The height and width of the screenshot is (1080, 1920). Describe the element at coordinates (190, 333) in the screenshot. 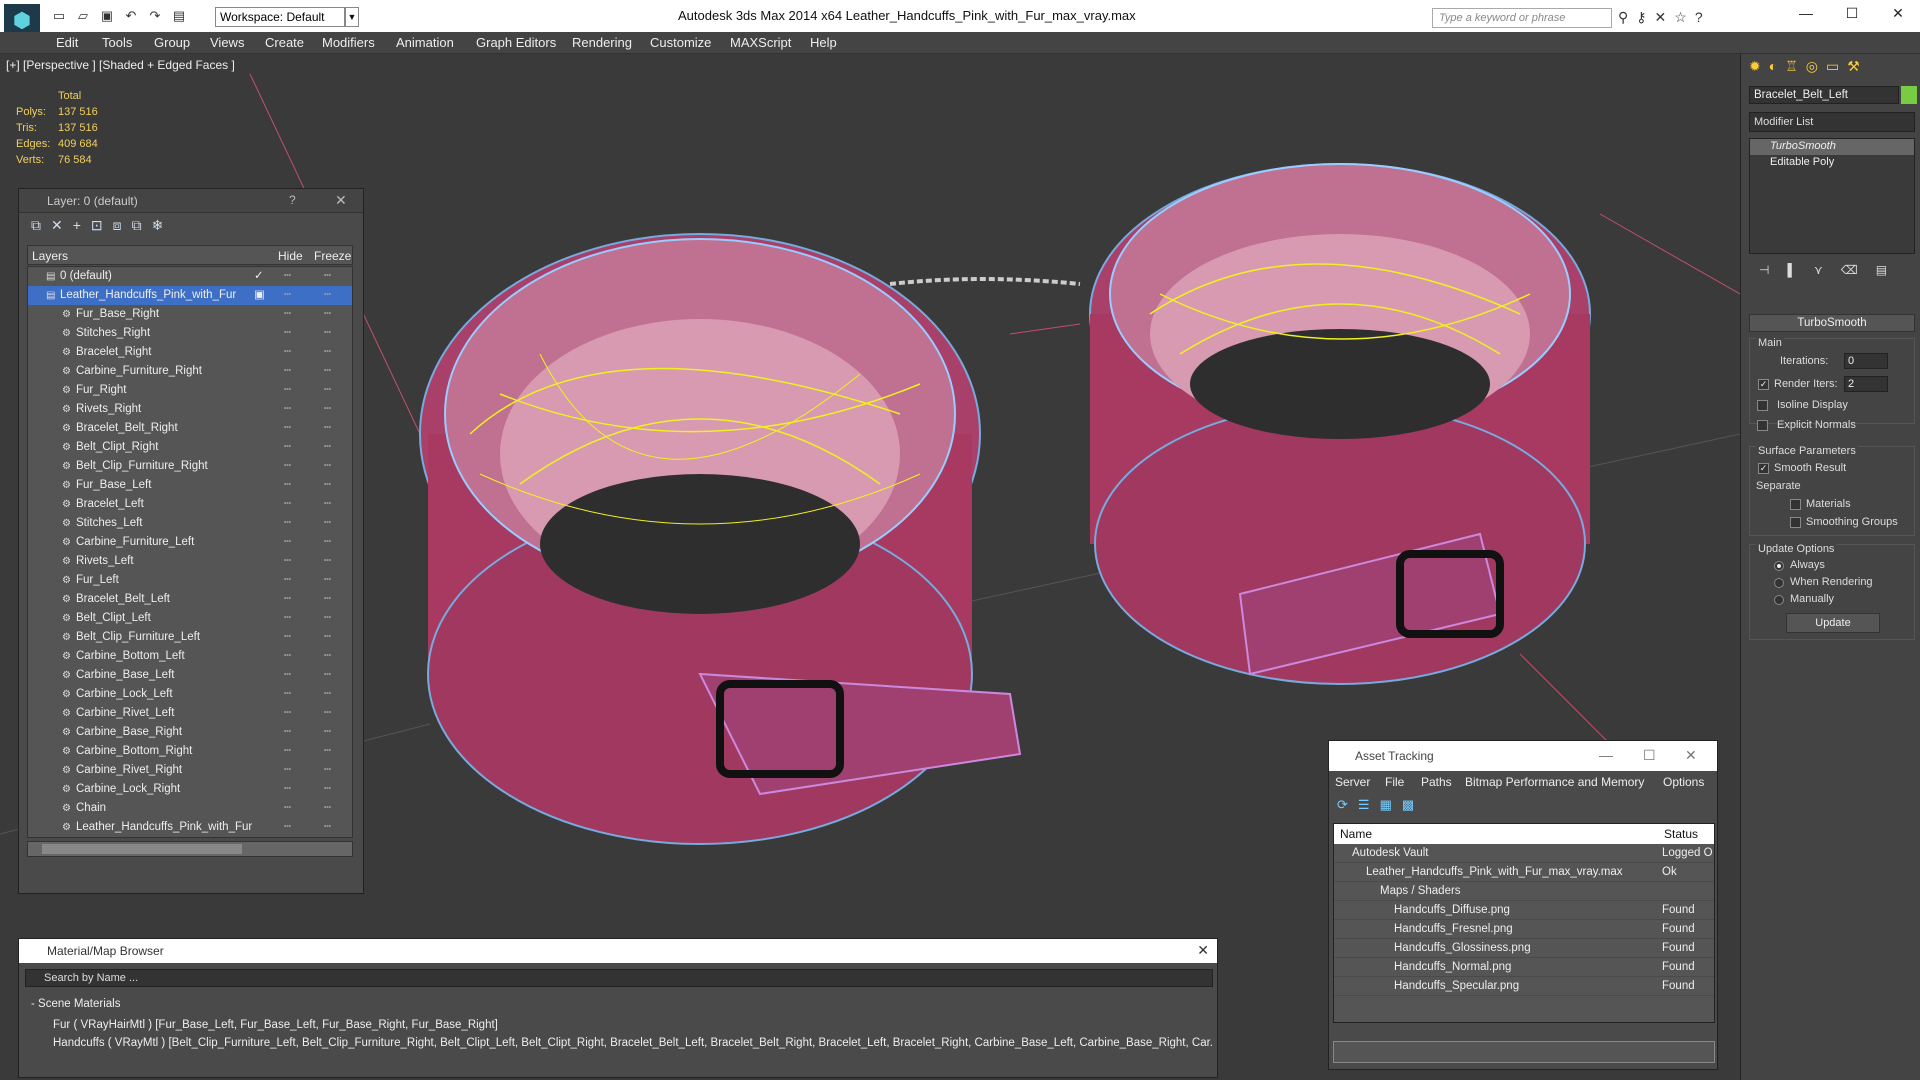

I see `layer-object-row: ⚙ Stitches_Right ┅ ┅` at that location.